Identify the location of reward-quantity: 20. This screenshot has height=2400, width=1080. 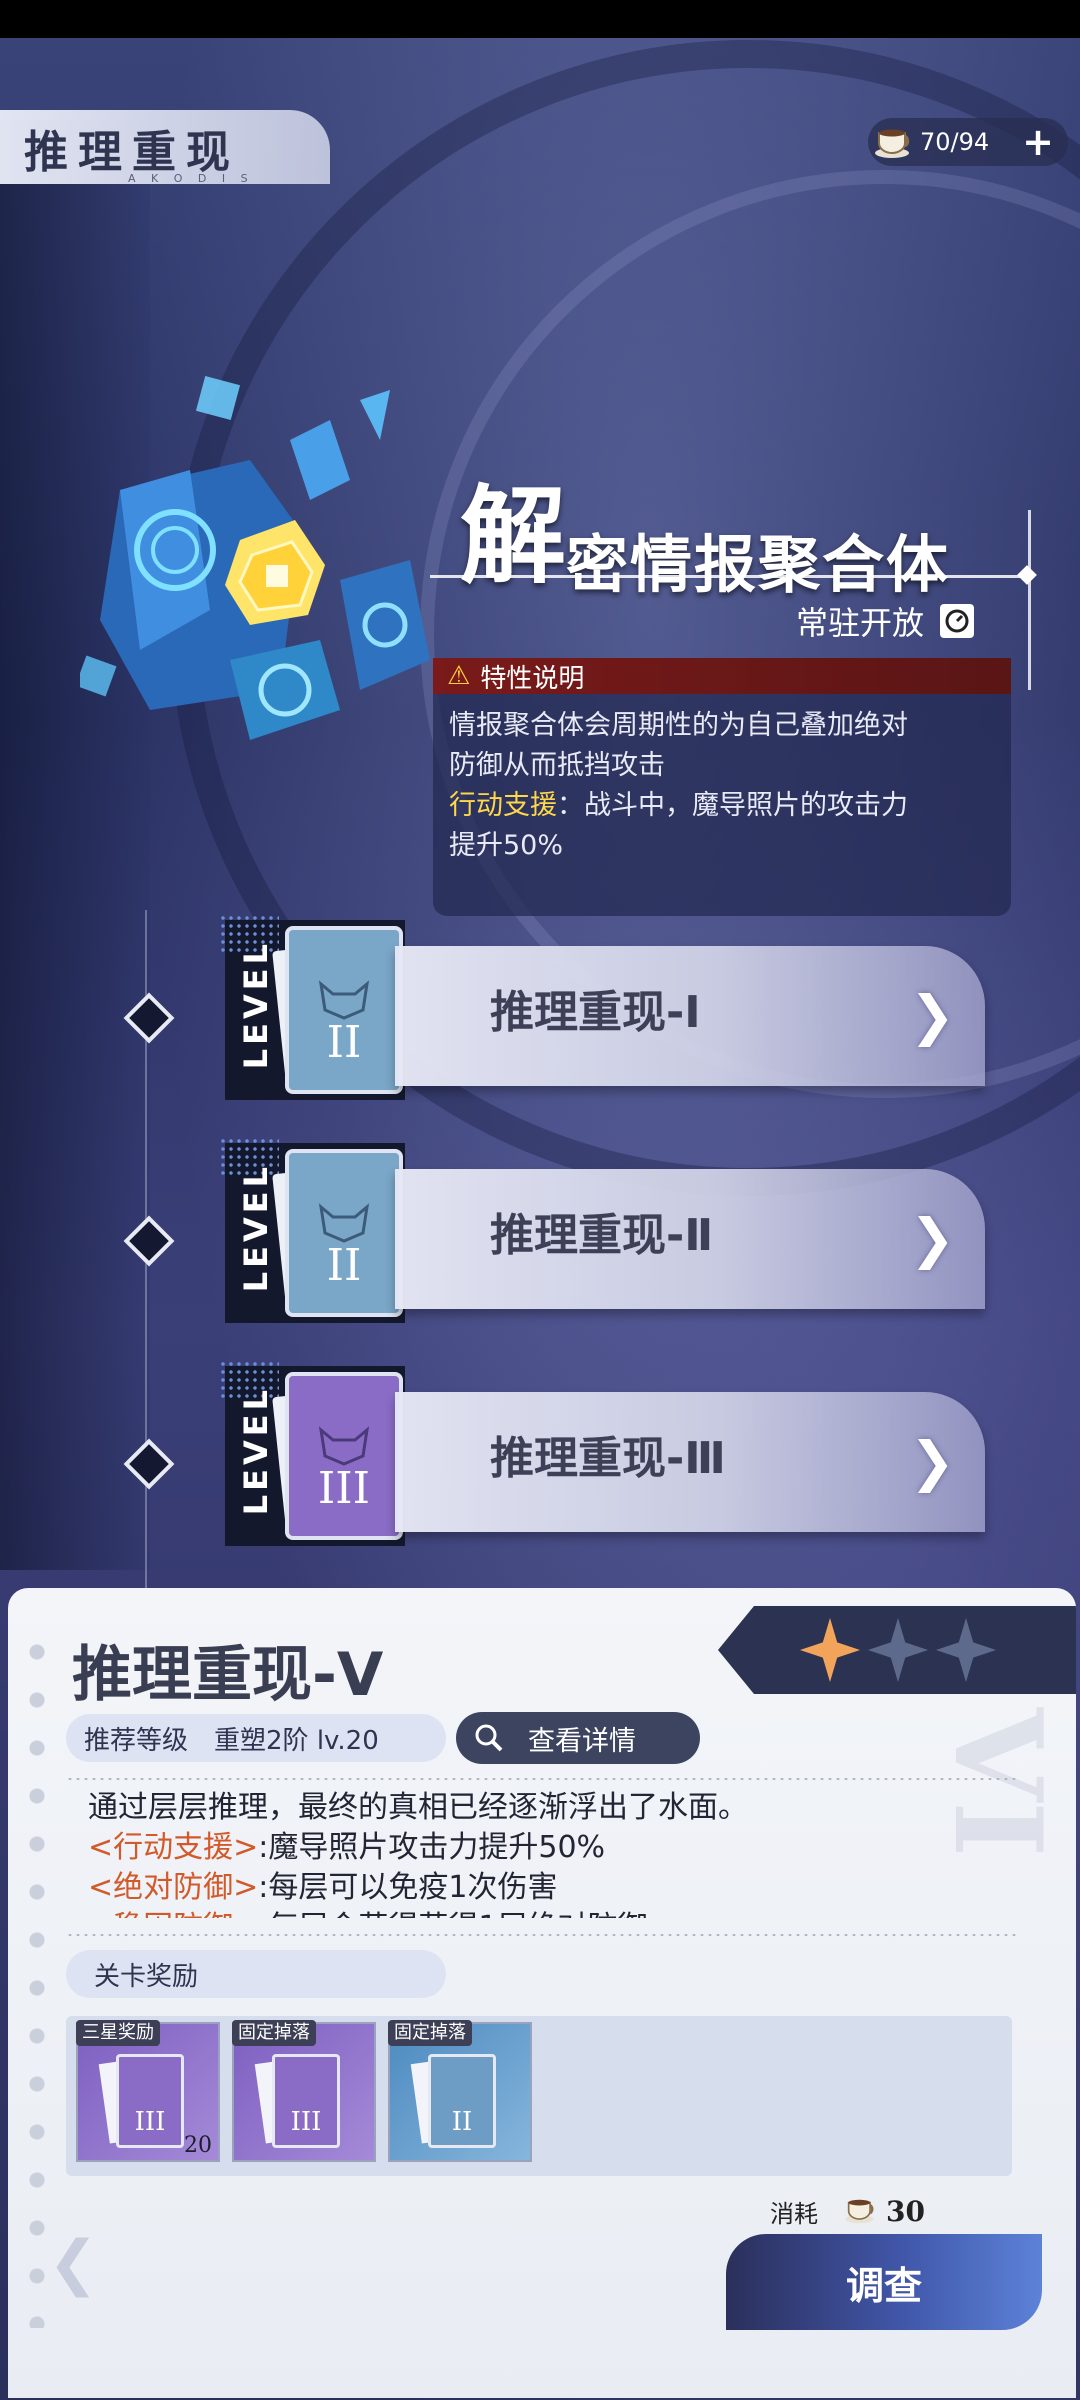
(198, 2145).